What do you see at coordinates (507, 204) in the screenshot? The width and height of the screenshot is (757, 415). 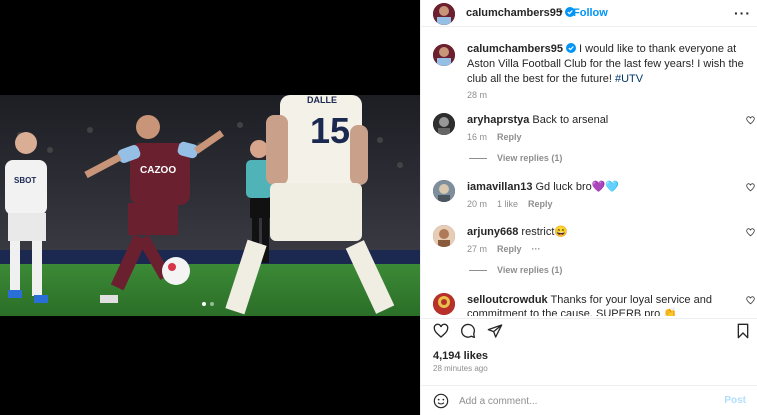 I see `comment-likes: 1 like` at bounding box center [507, 204].